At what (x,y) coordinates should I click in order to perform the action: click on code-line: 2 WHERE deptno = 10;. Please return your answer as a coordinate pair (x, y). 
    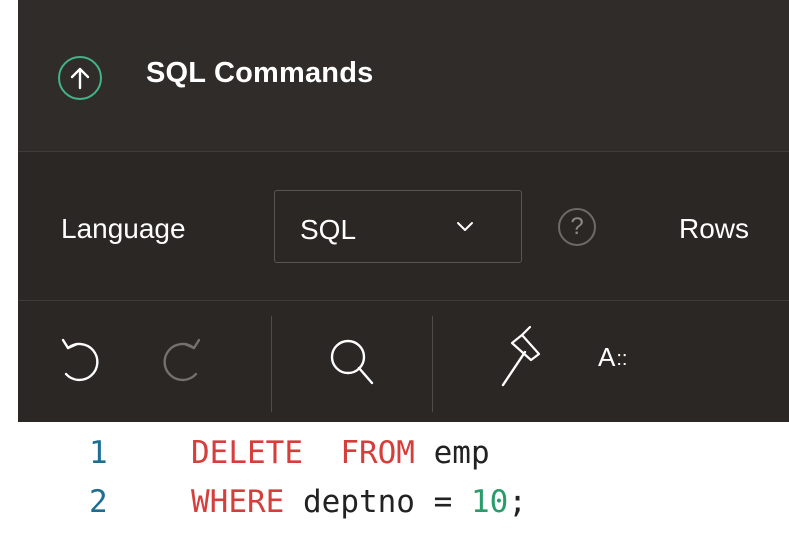
    Looking at the image, I should click on (394, 508).